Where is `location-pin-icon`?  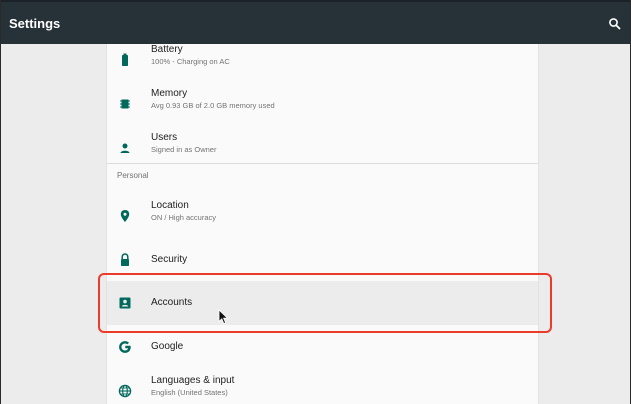 location-pin-icon is located at coordinates (125, 216).